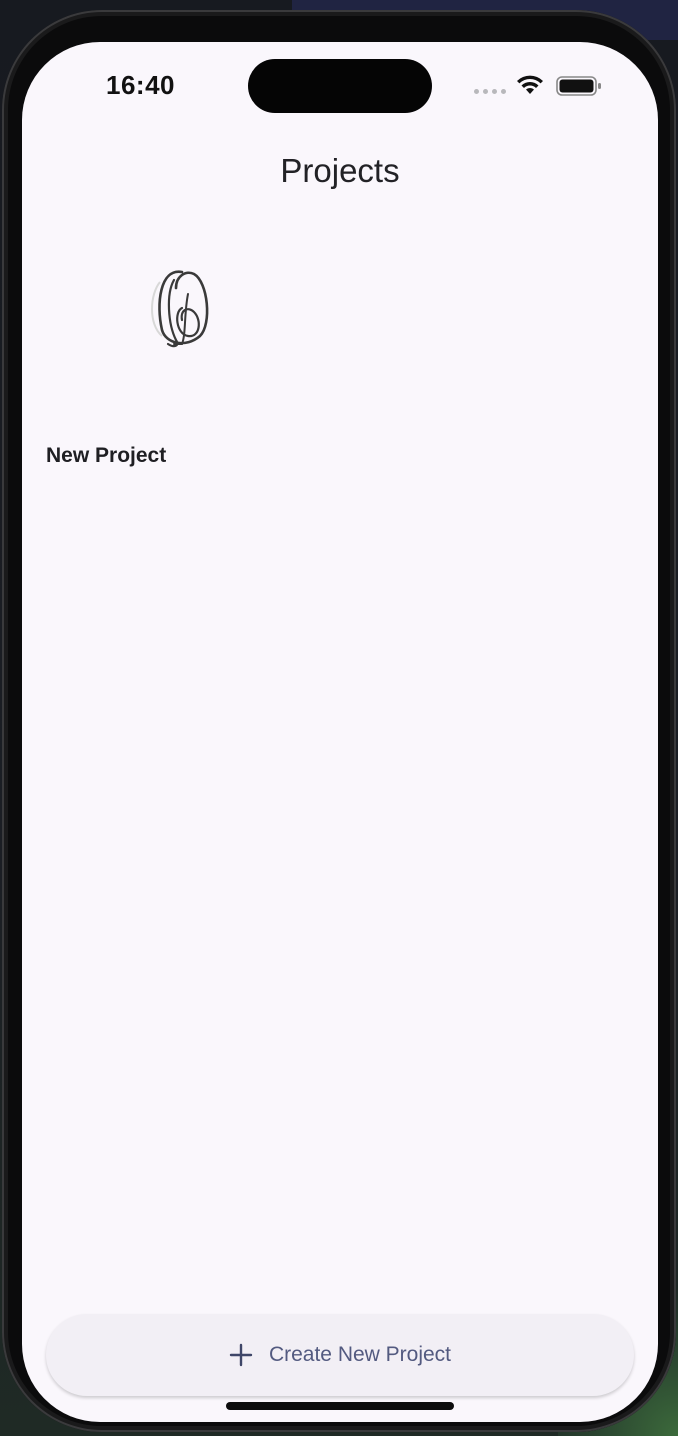  What do you see at coordinates (340, 86) in the screenshot?
I see `dynamic-island` at bounding box center [340, 86].